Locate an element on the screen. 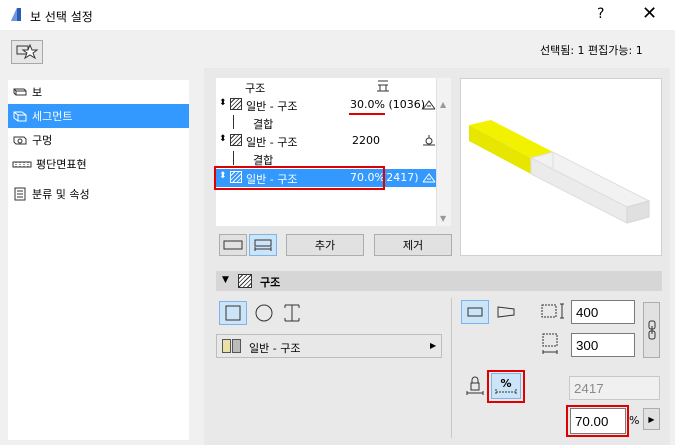  help-button: ? is located at coordinates (600, 14).